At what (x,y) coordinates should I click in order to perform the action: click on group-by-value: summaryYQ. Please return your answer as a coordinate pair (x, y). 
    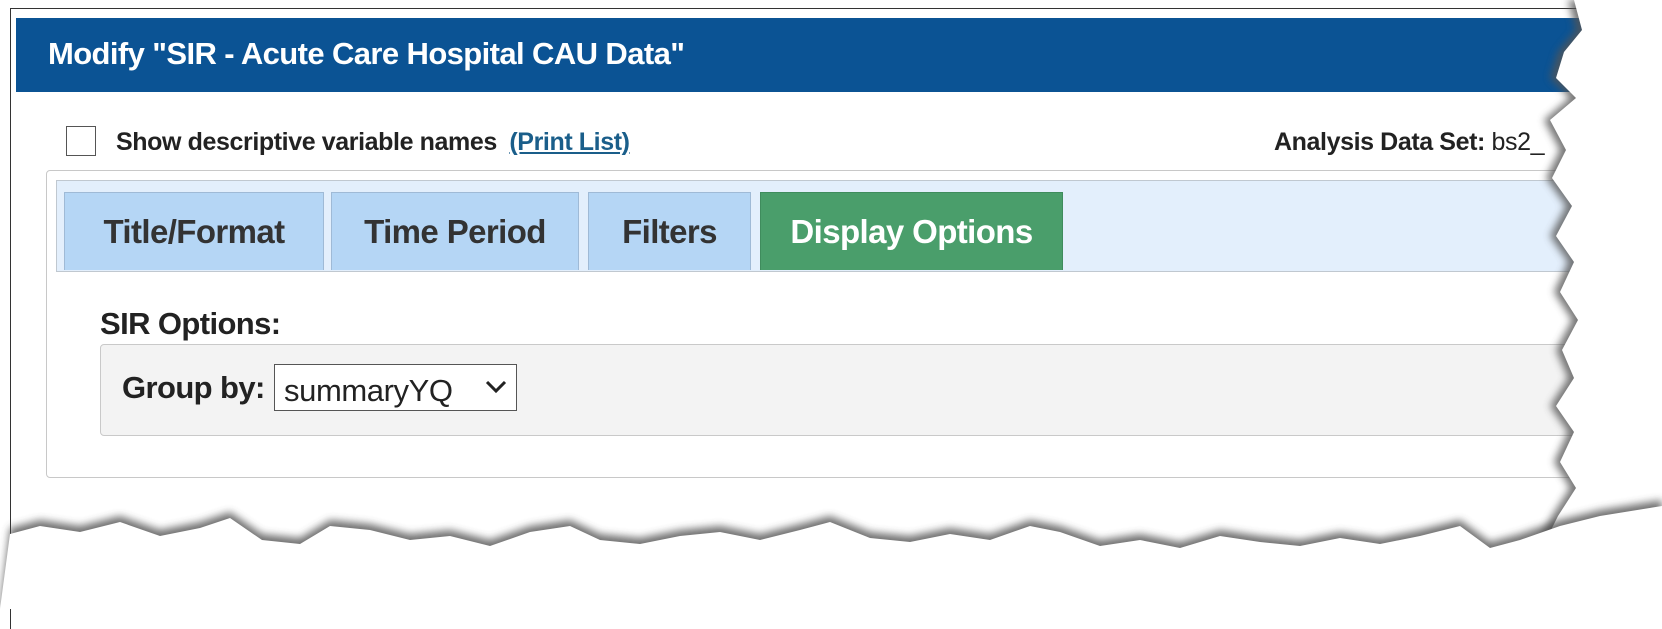
    Looking at the image, I should click on (368, 390).